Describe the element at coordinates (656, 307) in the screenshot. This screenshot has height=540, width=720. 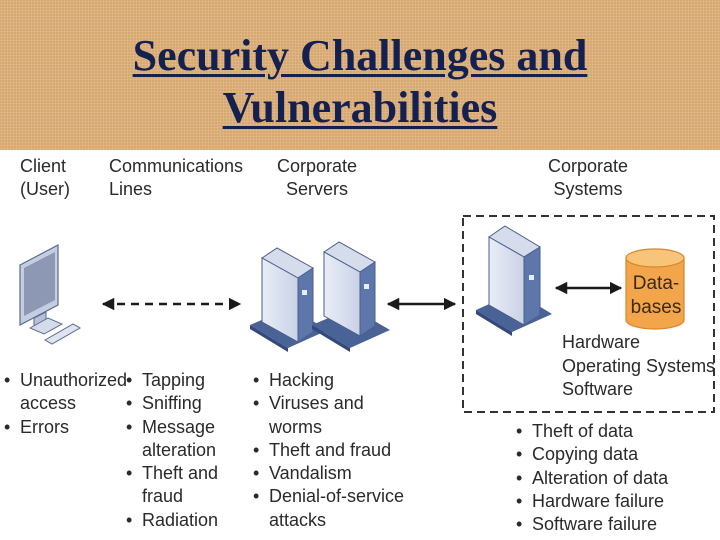
I see `database-label-line2: bases` at that location.